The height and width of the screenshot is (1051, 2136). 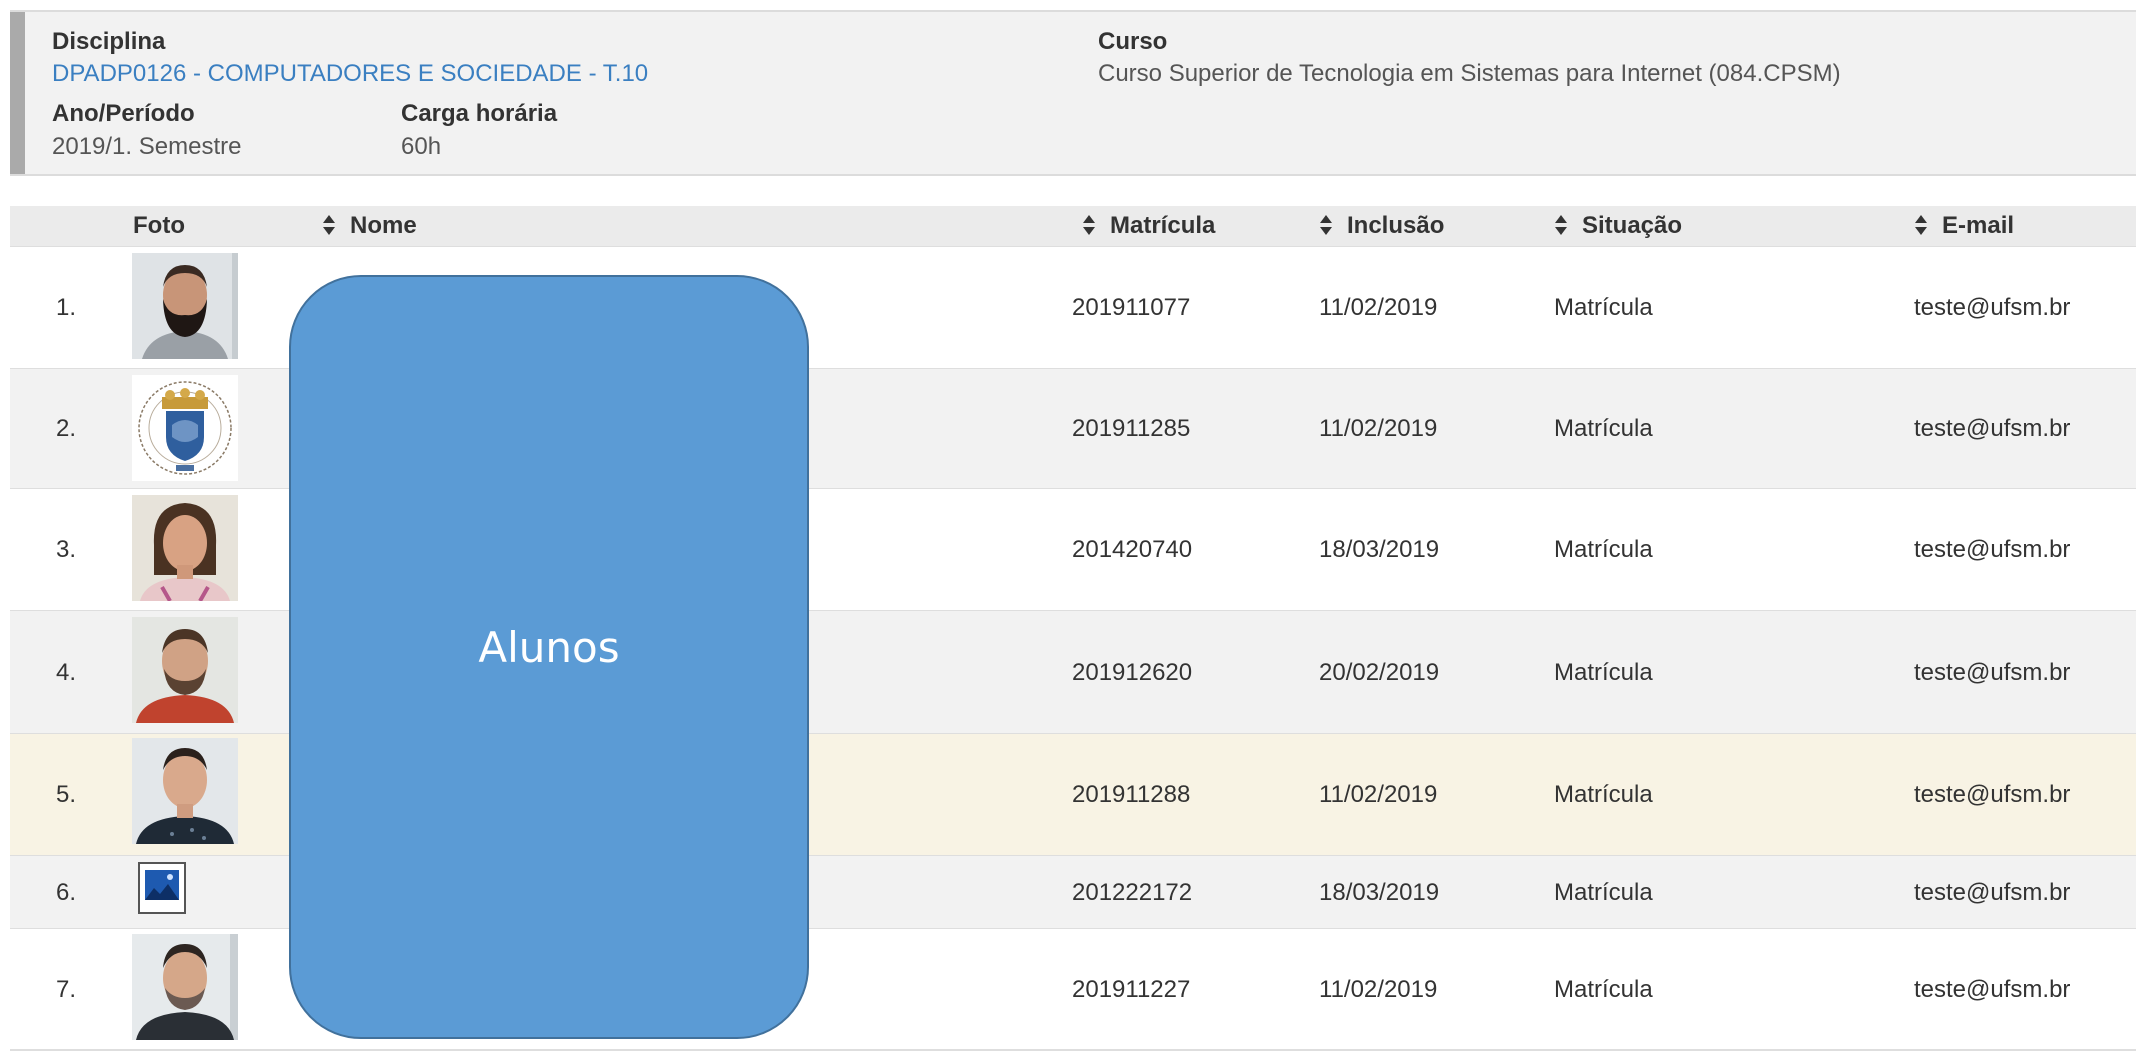 I want to click on ano-periodo-label: Ano/Período, so click(x=123, y=113).